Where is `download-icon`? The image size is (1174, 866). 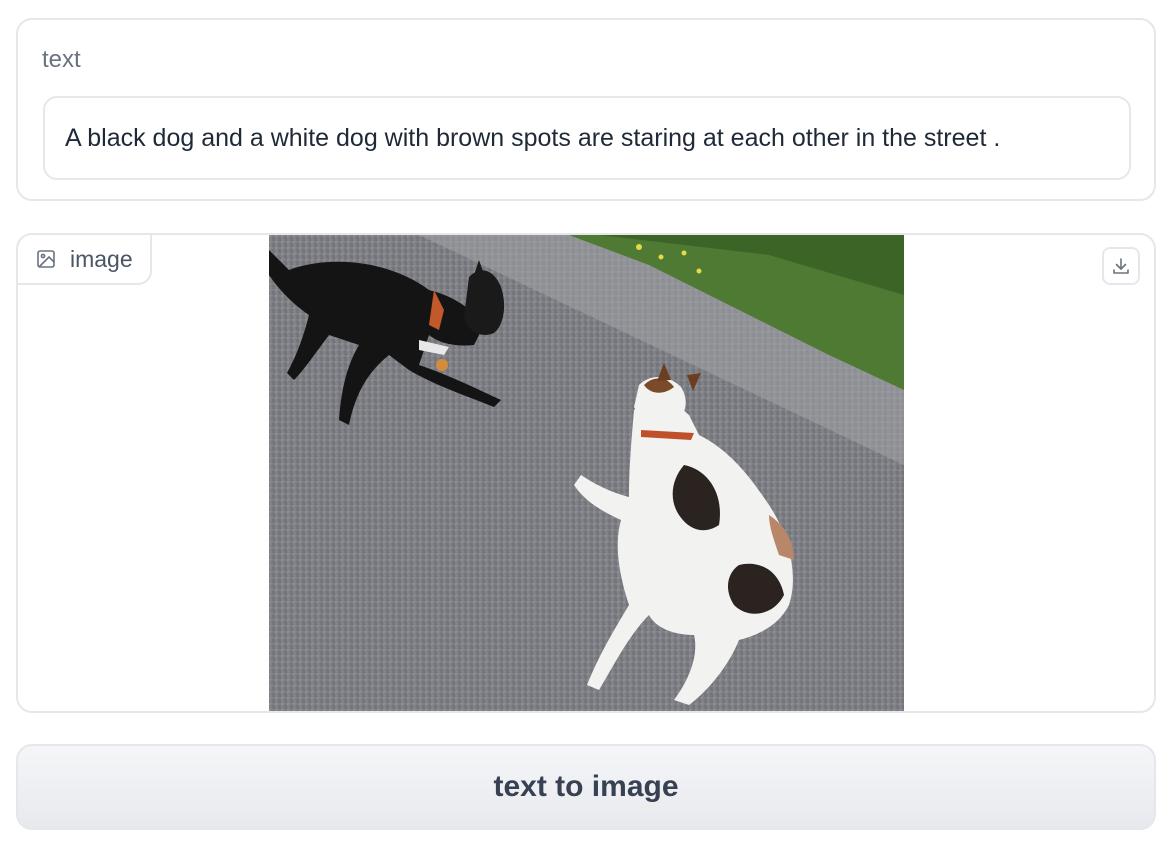
download-icon is located at coordinates (1121, 266).